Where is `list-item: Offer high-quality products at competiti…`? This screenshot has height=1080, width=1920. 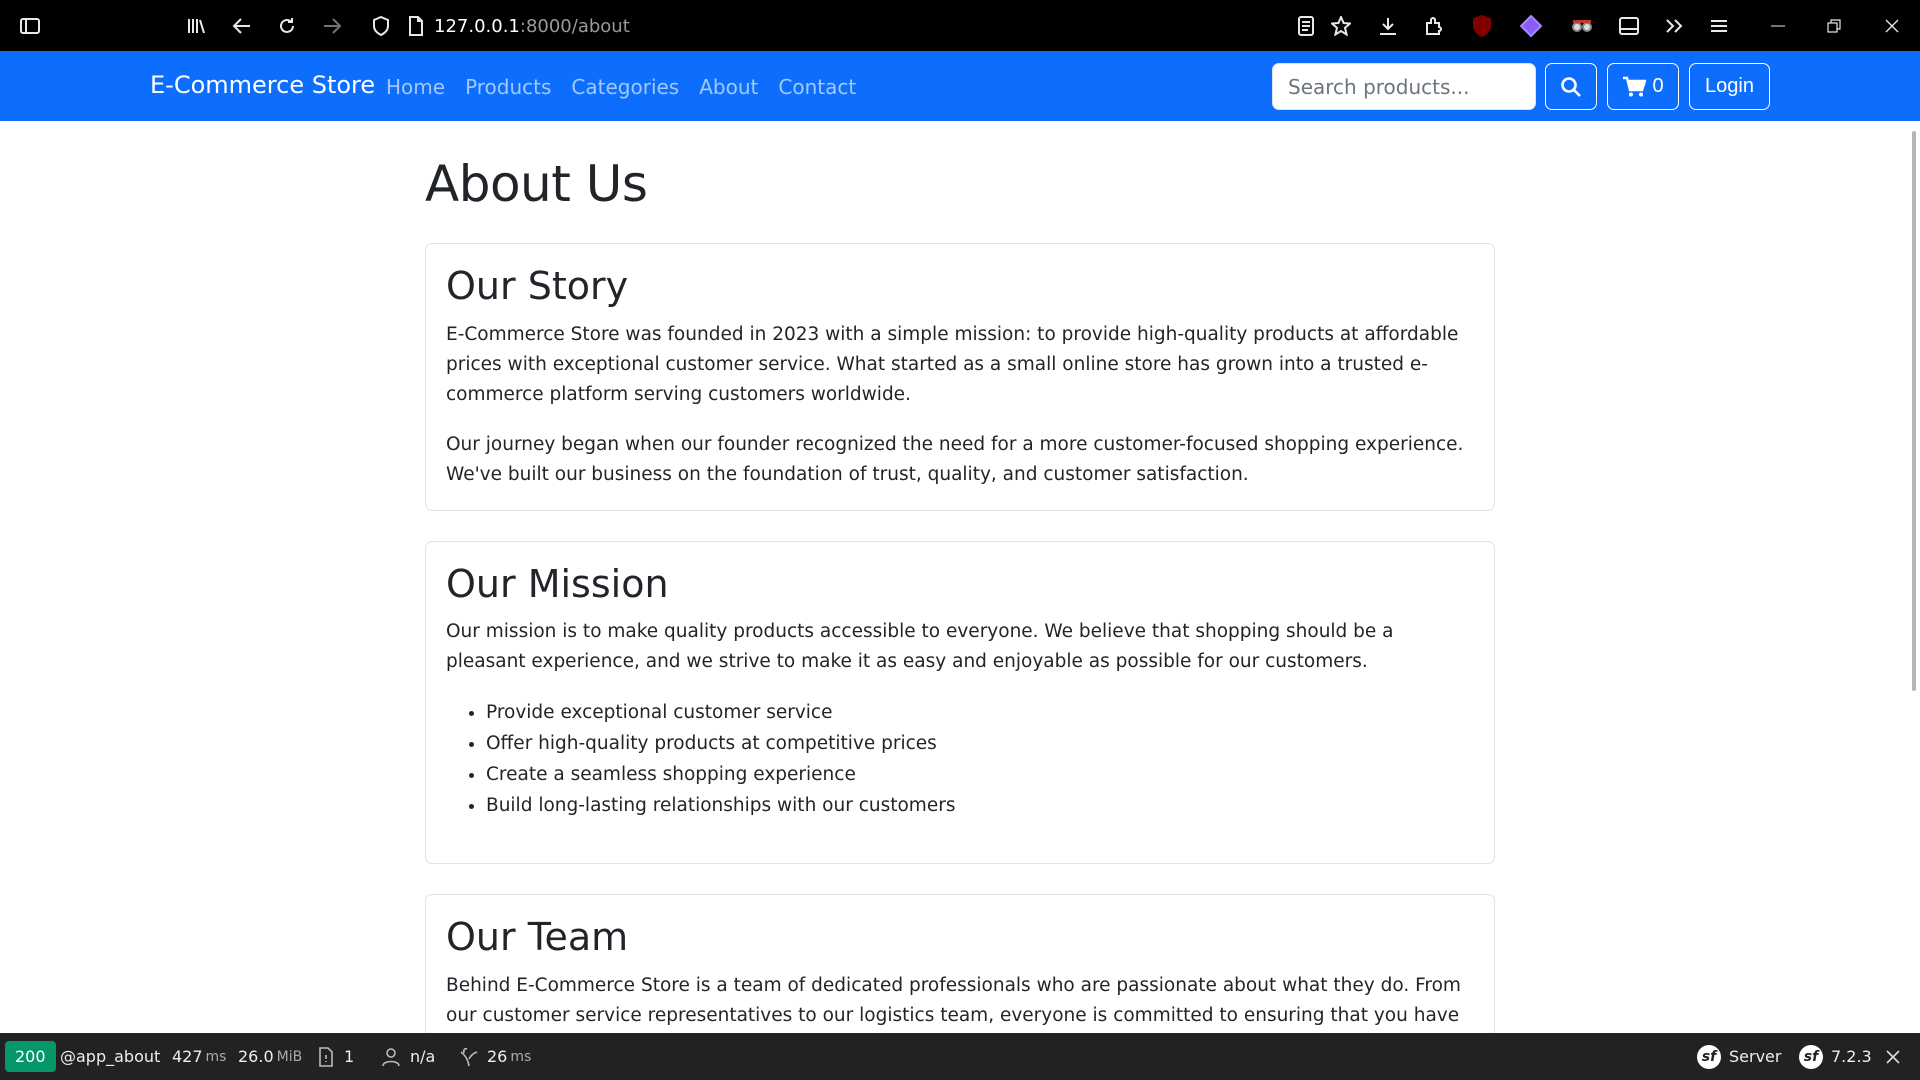
list-item: Offer high-quality products at competiti… is located at coordinates (980, 743).